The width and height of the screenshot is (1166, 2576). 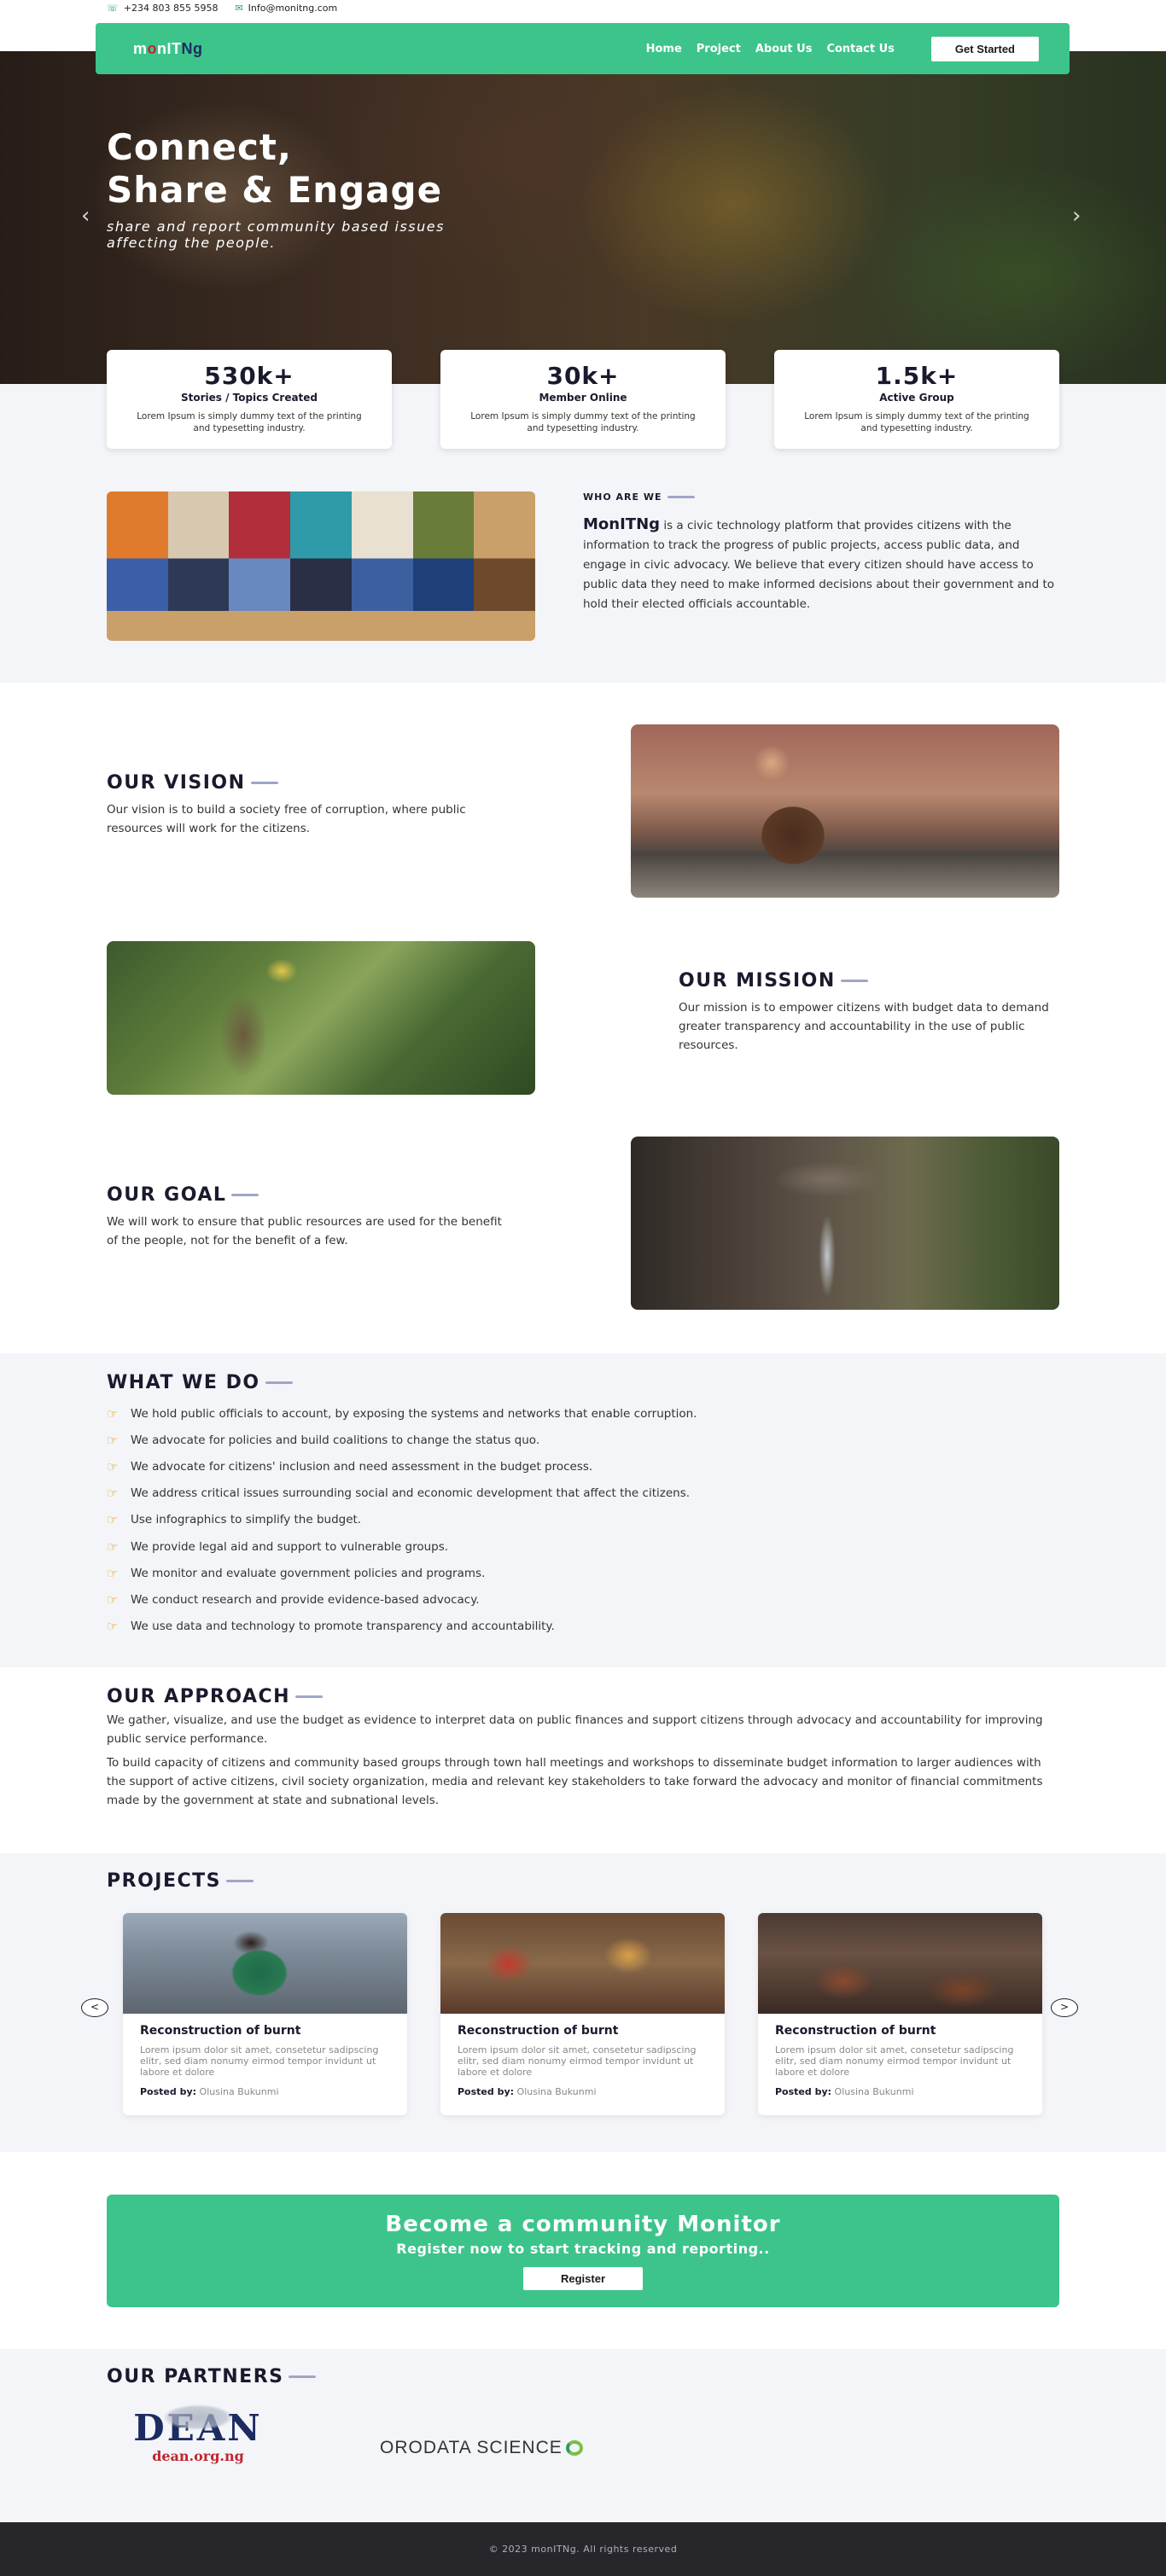 I want to click on email-address: Info@monitng.com, so click(x=293, y=8).